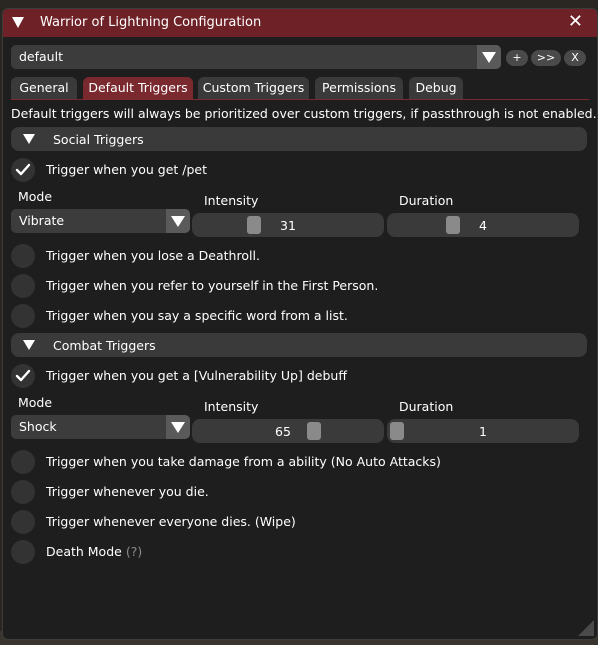  I want to click on slider-value: 65, so click(283, 431).